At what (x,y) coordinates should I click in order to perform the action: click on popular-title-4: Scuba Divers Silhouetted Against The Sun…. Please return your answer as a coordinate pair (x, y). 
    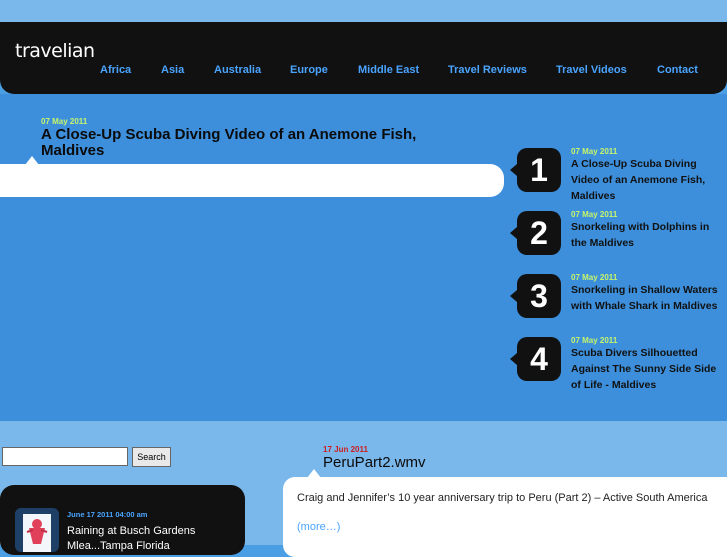
    Looking at the image, I should click on (648, 369).